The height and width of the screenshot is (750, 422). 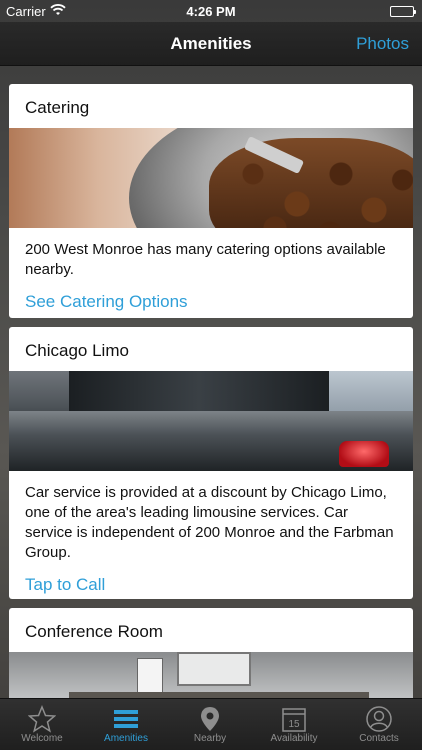 I want to click on list-icon, so click(x=126, y=716).